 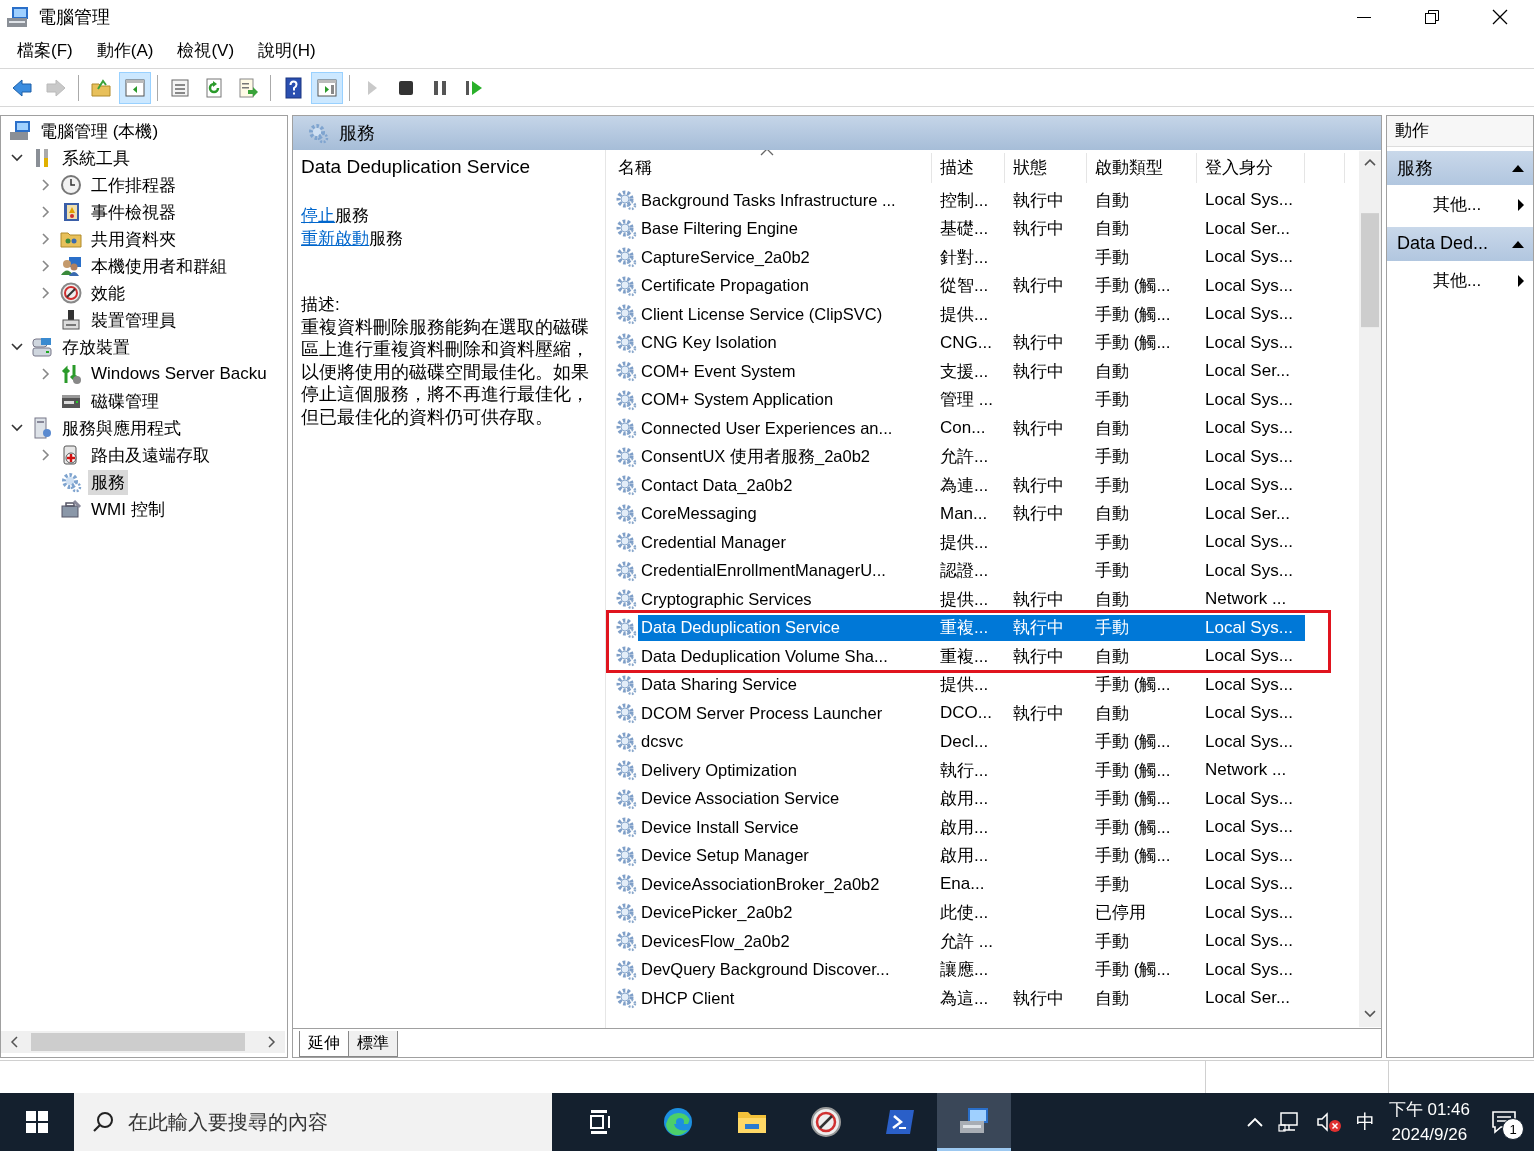 What do you see at coordinates (1038, 514) in the screenshot?
I see `table-cell-text: 執行中` at bounding box center [1038, 514].